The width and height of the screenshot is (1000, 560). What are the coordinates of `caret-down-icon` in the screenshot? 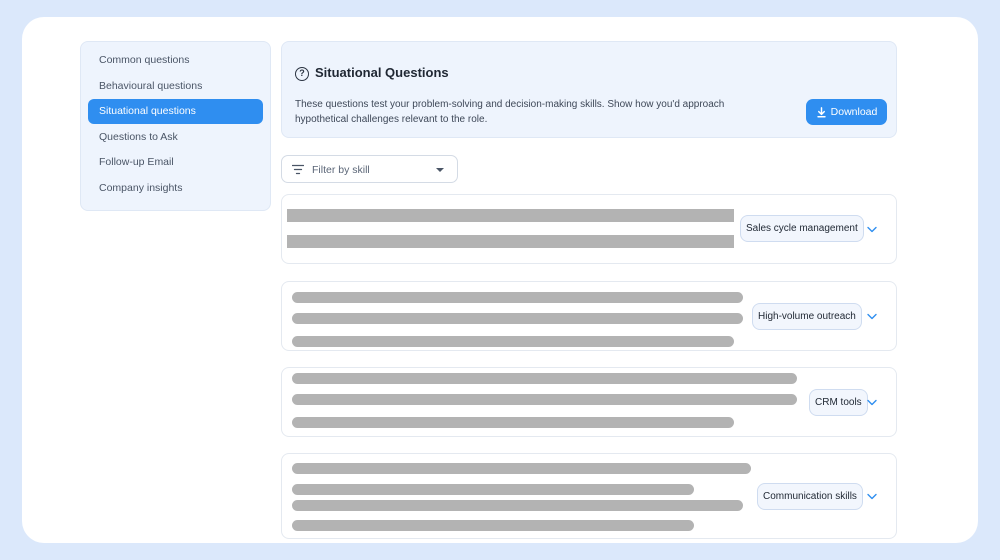 It's located at (440, 170).